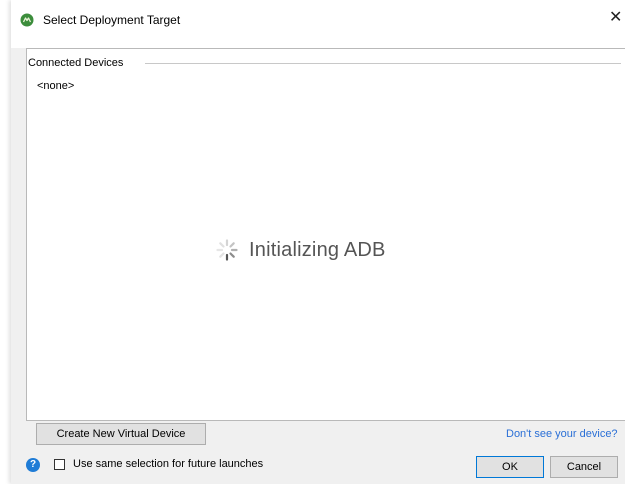  I want to click on xamarin-android-icon, so click(27, 20).